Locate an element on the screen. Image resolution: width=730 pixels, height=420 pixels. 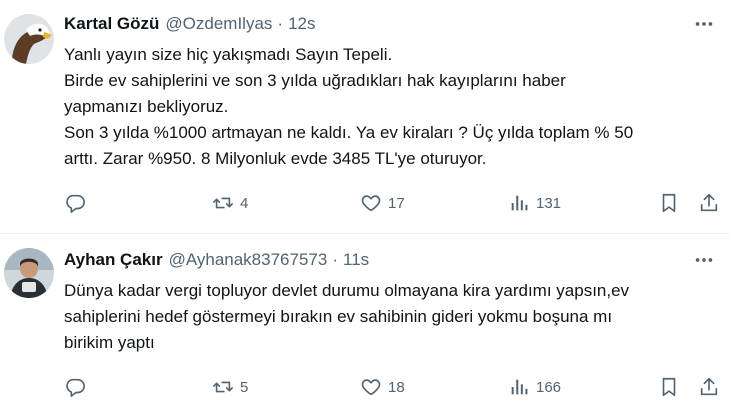
user-avatar is located at coordinates (29, 273).